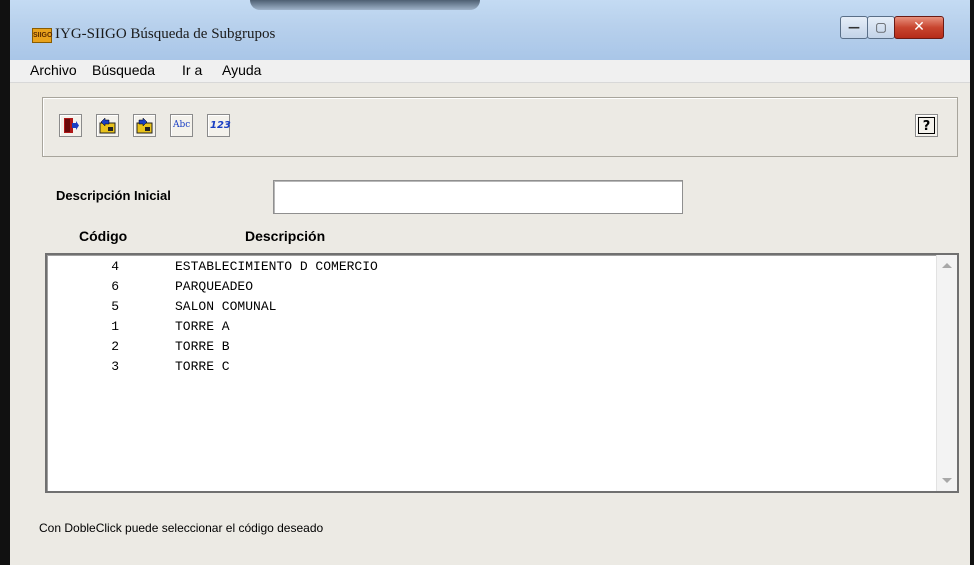 The image size is (974, 565). What do you see at coordinates (478, 197) in the screenshot?
I see `descripcion-inicial-input` at bounding box center [478, 197].